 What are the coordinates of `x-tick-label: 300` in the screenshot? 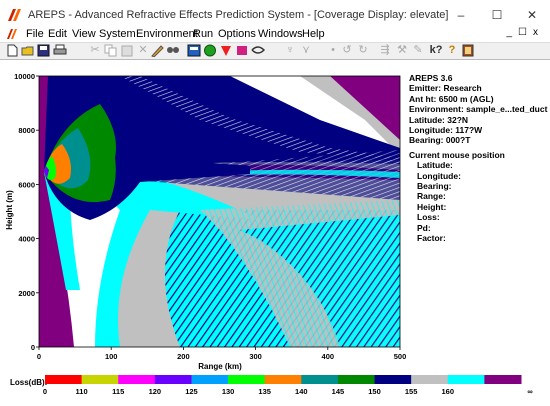 It's located at (255, 356).